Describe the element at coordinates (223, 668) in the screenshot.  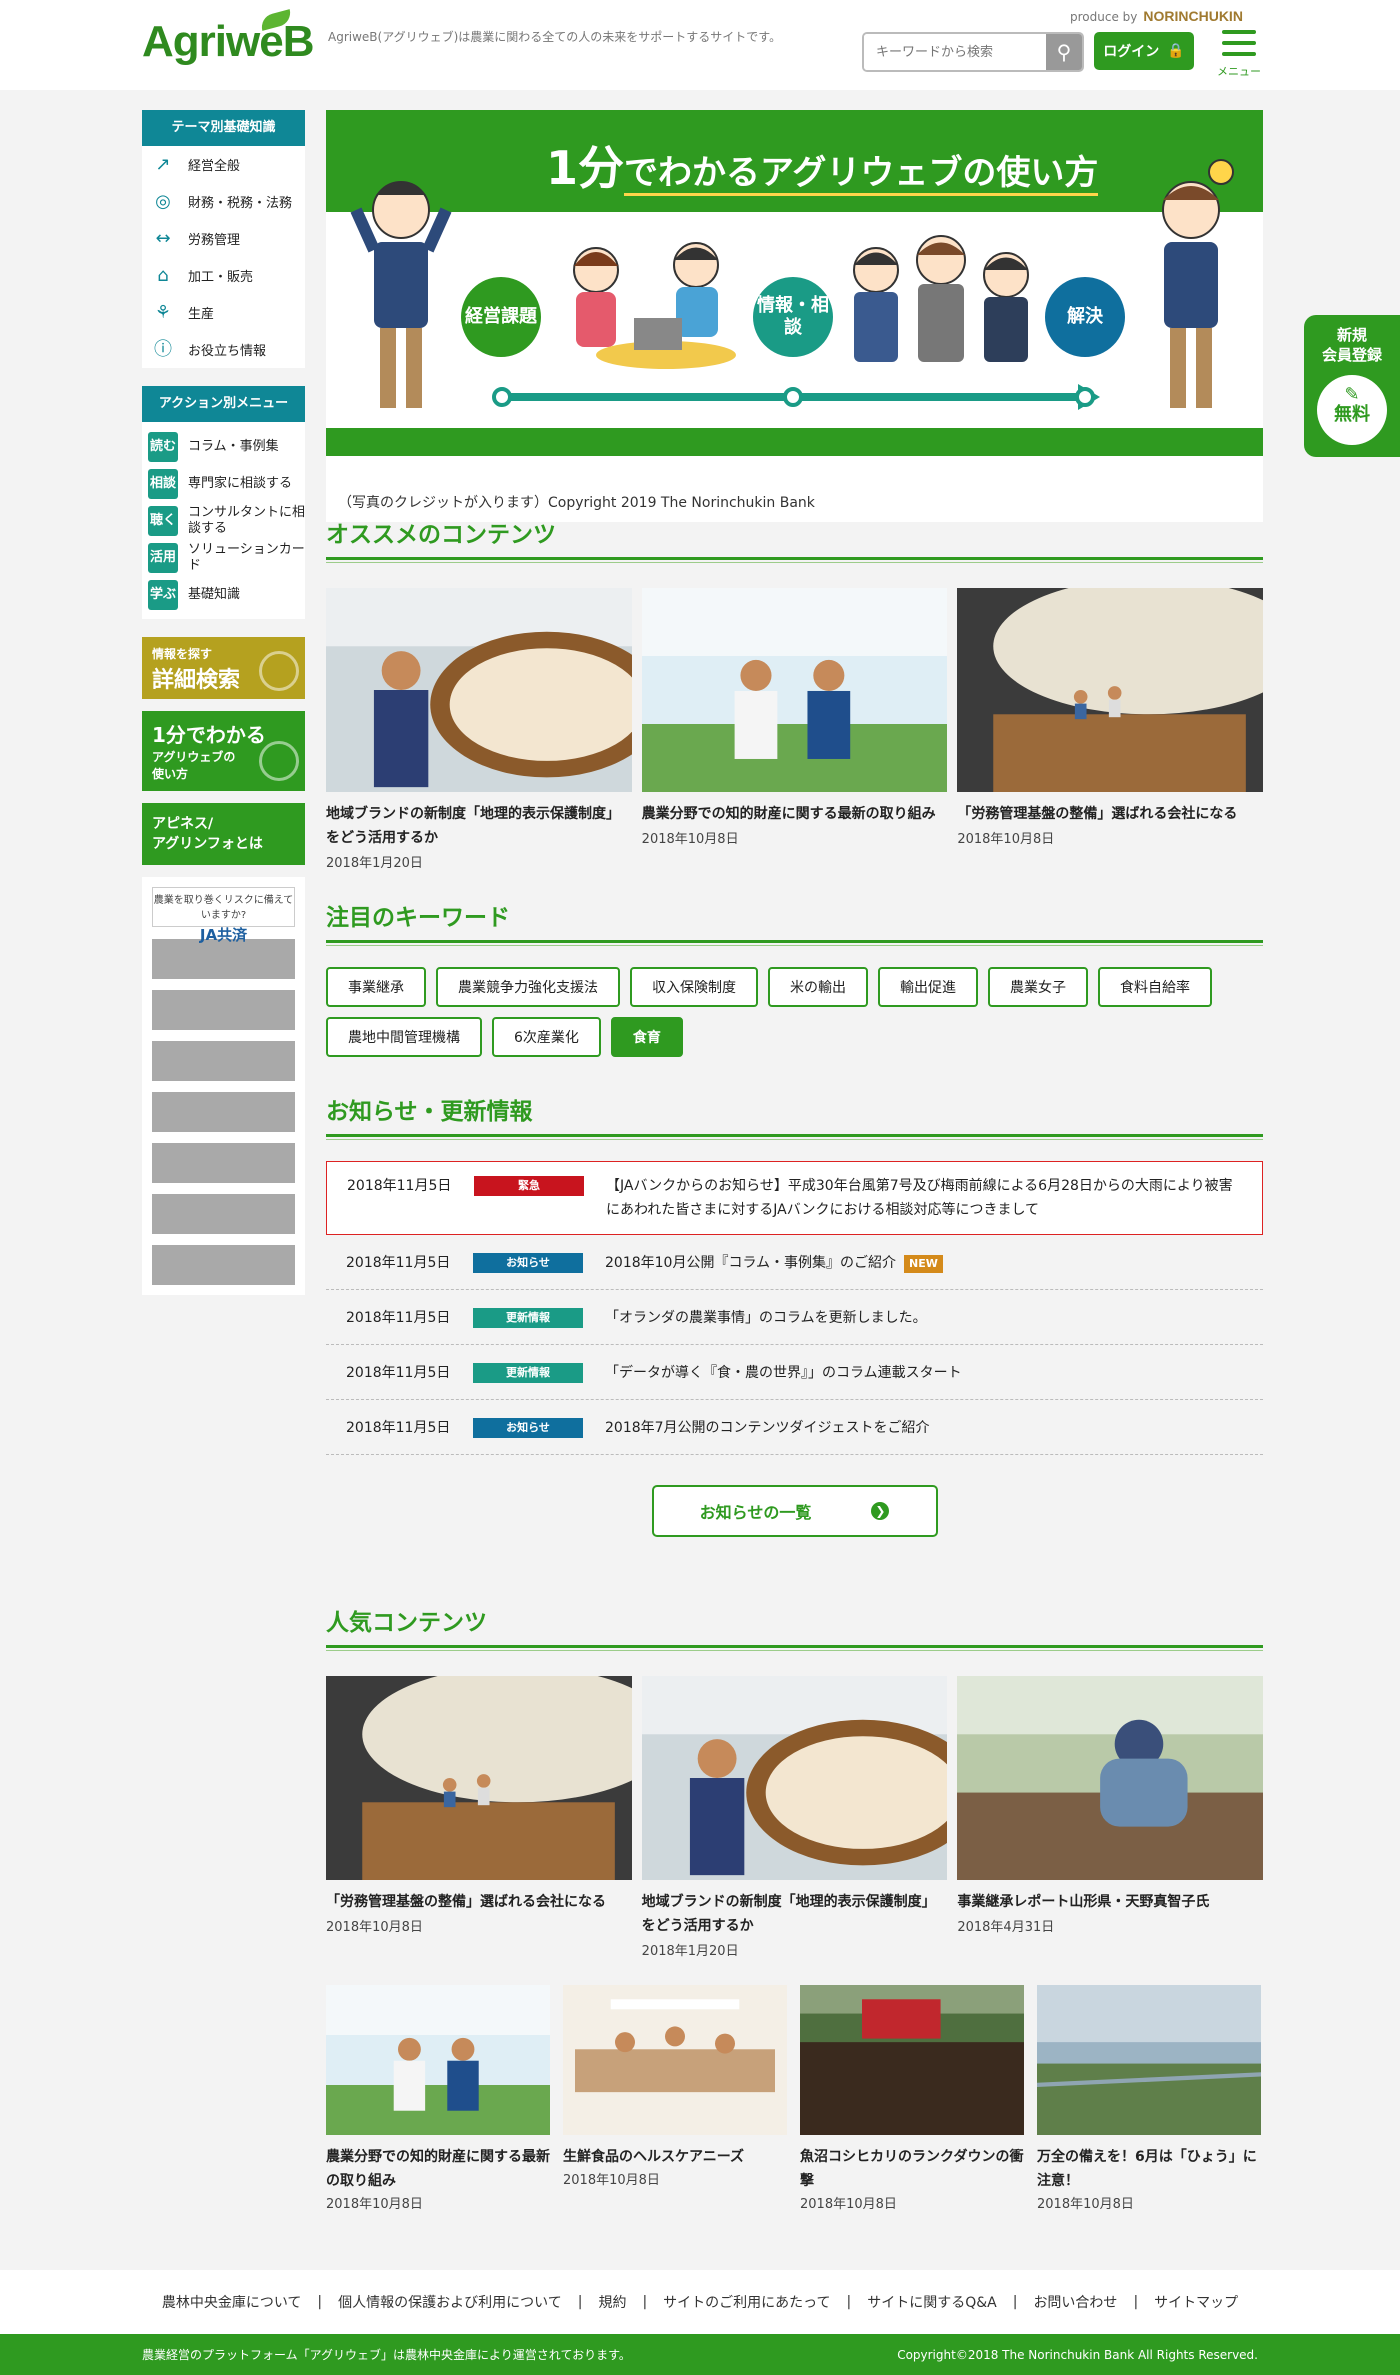
I see `detail-search-banner: 情報を探す 詳細検索` at that location.